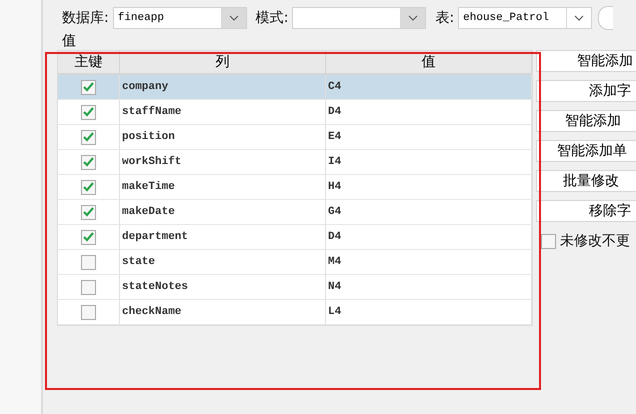  I want to click on table-cell: stateNotes, so click(223, 287).